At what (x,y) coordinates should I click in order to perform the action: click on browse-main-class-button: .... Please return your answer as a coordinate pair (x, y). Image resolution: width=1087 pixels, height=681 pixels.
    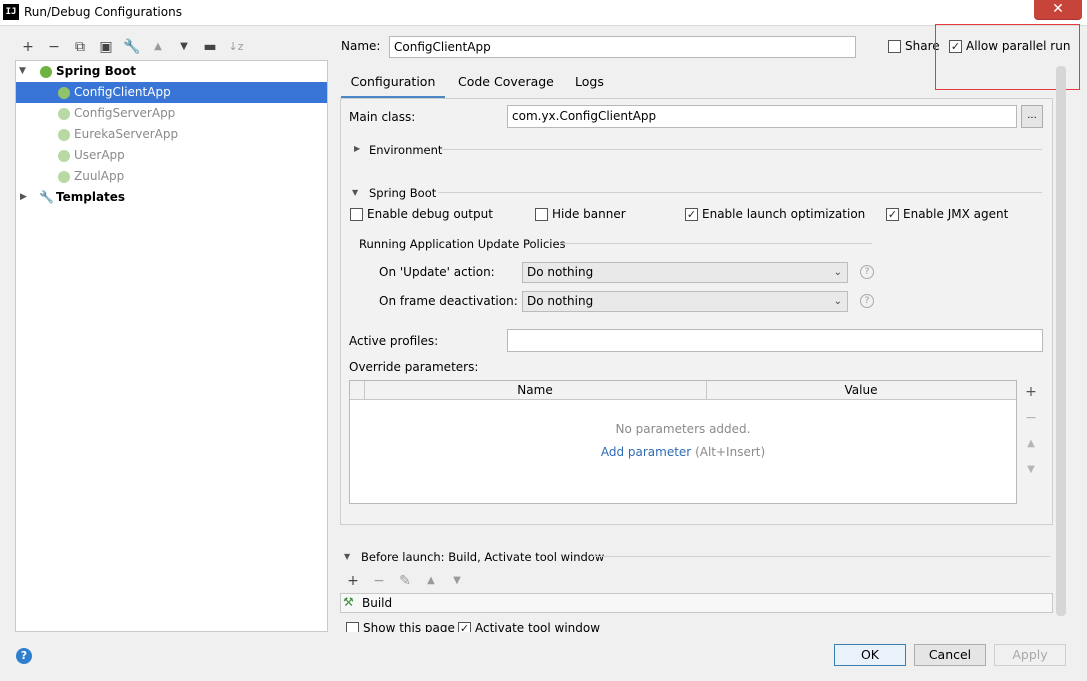
    Looking at the image, I should click on (1032, 116).